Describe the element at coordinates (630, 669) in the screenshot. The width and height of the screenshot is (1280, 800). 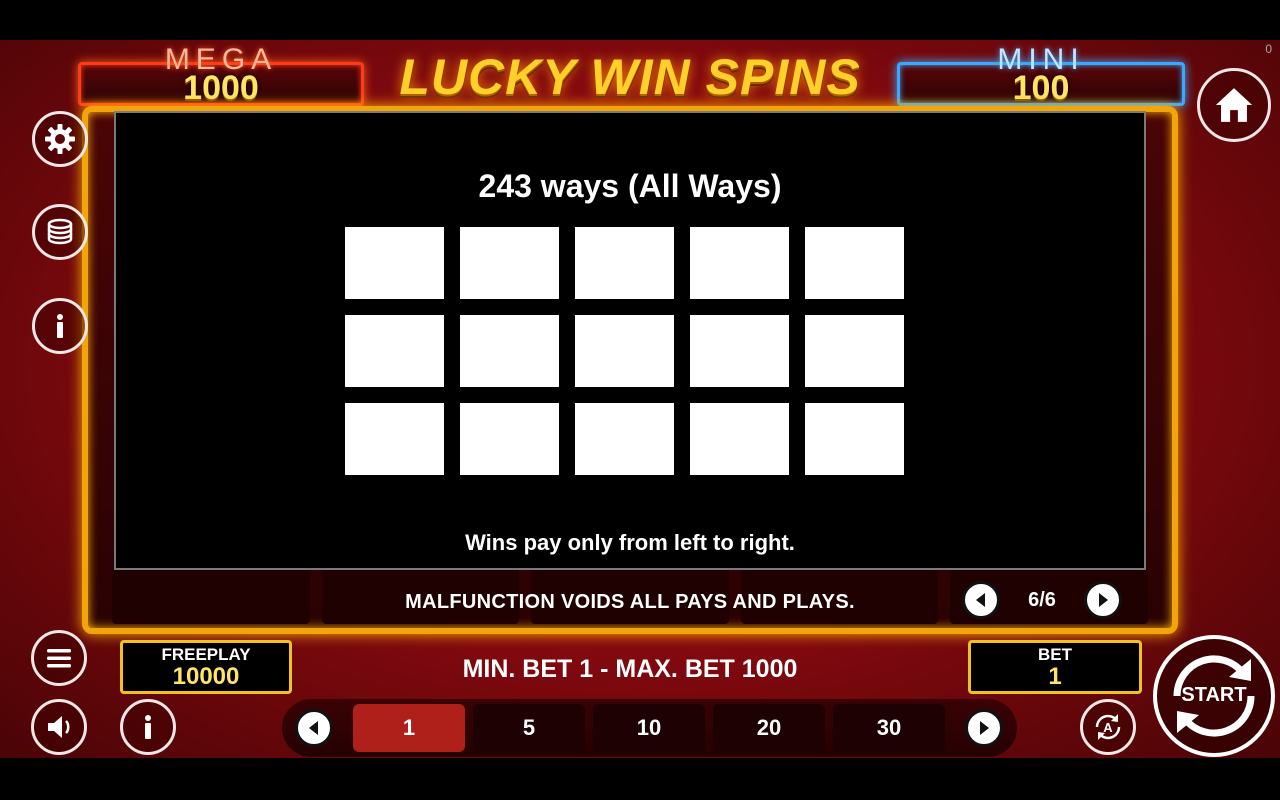
I see `bet-limits: MIN. BET 1 - MAX. BET 1000` at that location.